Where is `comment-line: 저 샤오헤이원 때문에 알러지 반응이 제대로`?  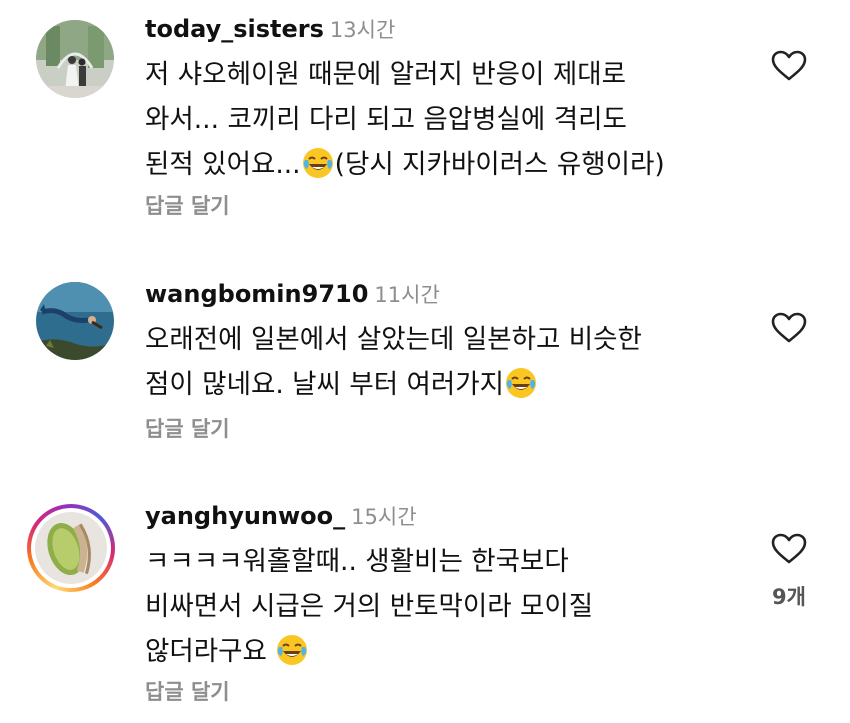 comment-line: 저 샤오헤이원 때문에 알러지 반응이 제대로 is located at coordinates (385, 74).